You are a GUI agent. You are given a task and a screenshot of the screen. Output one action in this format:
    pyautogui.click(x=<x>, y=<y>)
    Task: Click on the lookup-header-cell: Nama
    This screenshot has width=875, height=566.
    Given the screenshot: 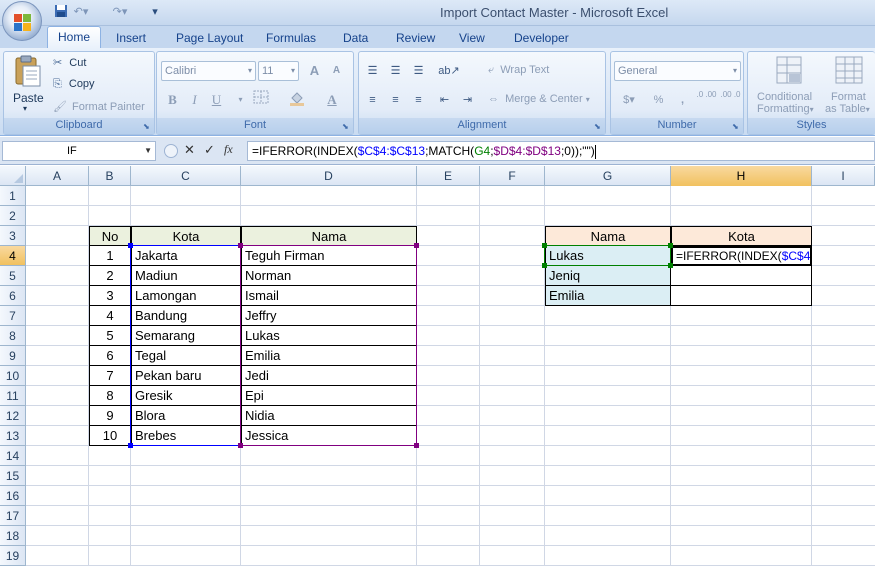 What is the action you would take?
    pyautogui.click(x=608, y=236)
    